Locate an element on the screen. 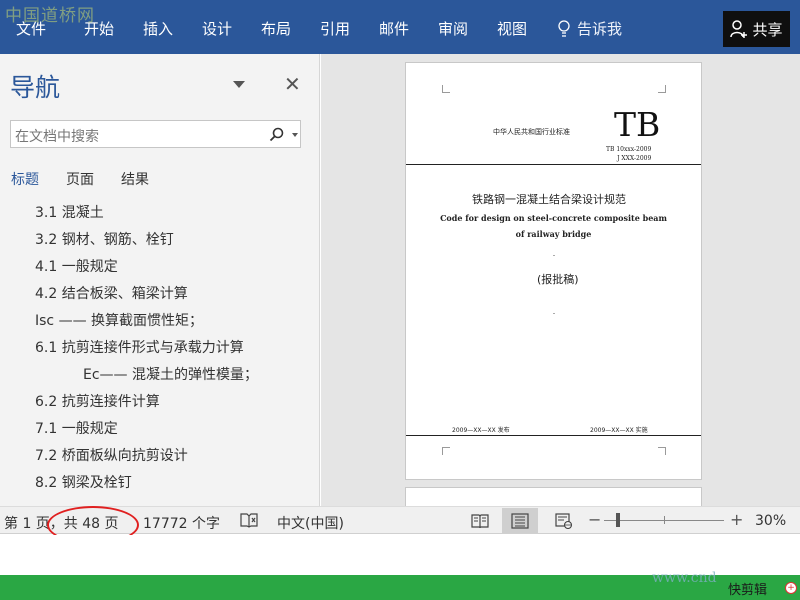 The height and width of the screenshot is (600, 800). zoom-in-button: + is located at coordinates (736, 519).